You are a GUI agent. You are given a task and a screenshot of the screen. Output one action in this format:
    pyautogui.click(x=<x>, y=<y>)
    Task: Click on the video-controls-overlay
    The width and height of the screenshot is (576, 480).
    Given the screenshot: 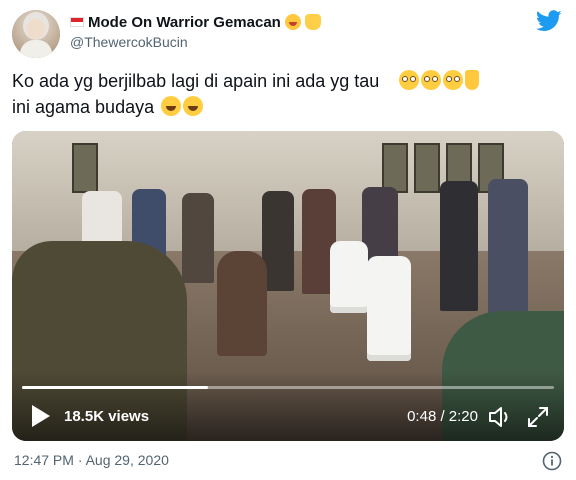 What is the action you would take?
    pyautogui.click(x=288, y=406)
    